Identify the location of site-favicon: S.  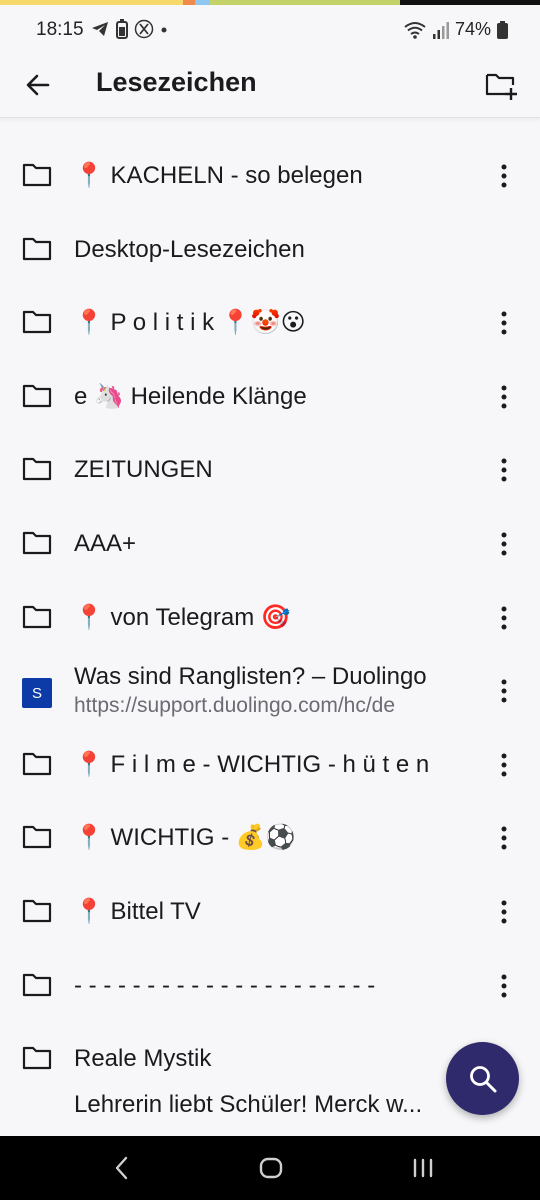
(37, 693).